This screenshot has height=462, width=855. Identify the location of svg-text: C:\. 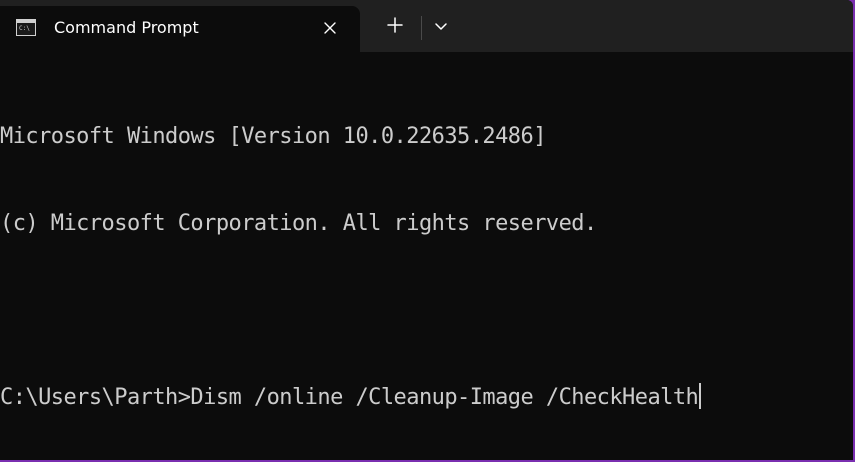
(24, 28).